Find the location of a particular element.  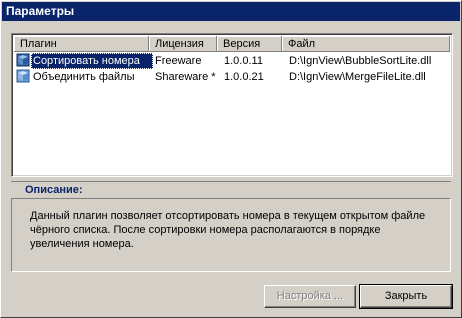

plugin-name: Сортировать номера is located at coordinates (92, 61).